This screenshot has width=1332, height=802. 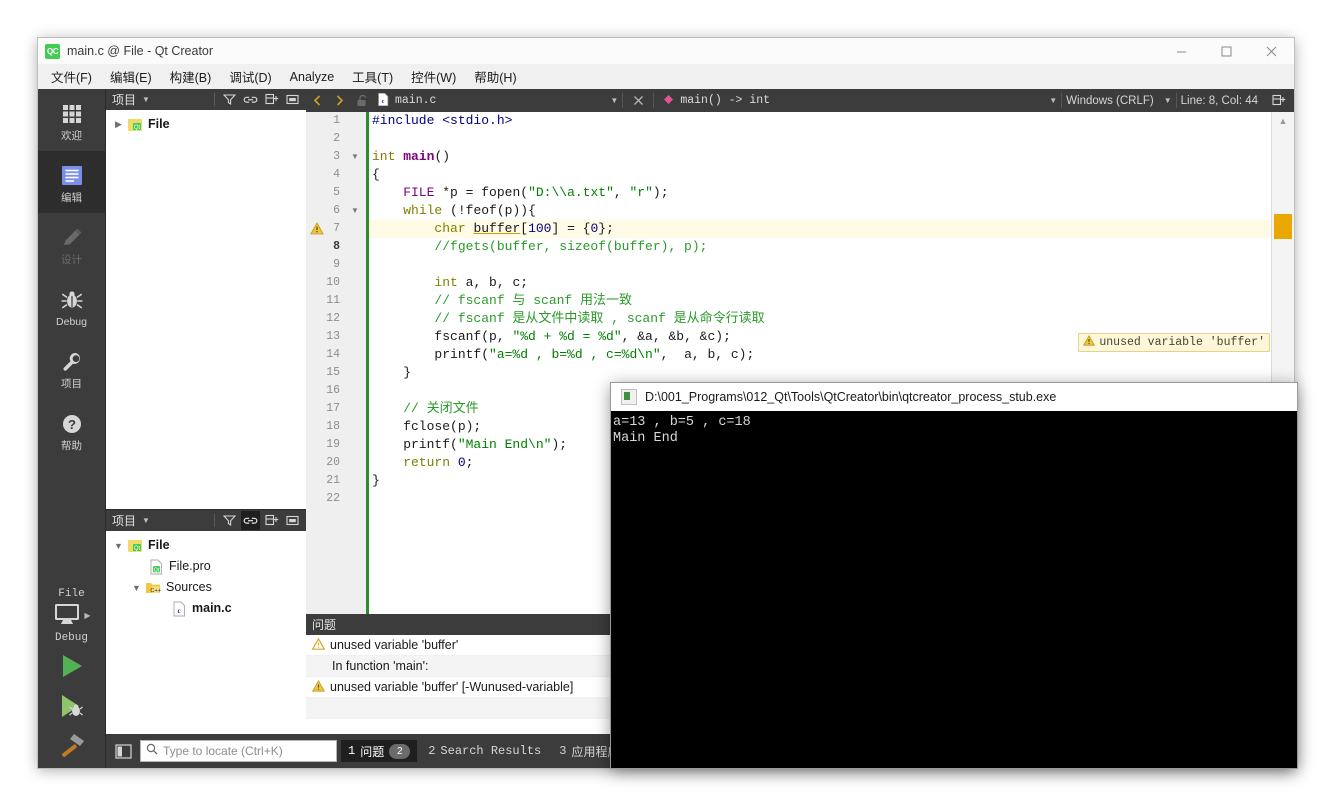 I want to click on close-document-button, so click(x=638, y=100).